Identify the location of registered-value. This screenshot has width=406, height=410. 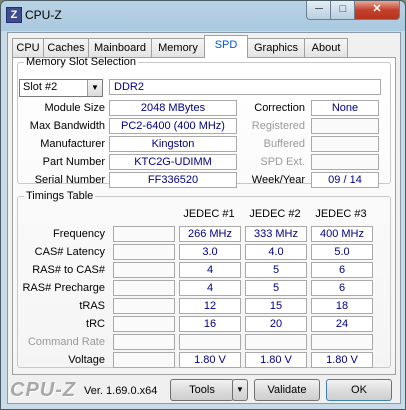
(345, 126).